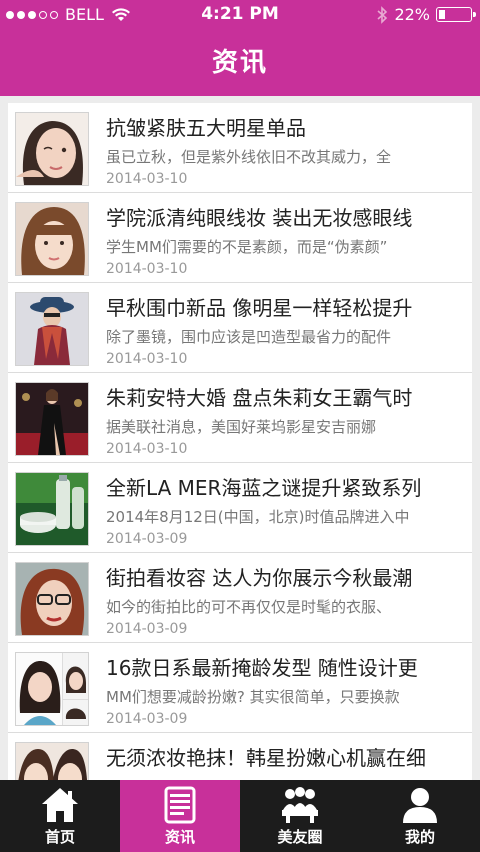 This screenshot has height=852, width=480. What do you see at coordinates (249, 157) in the screenshot?
I see `news-summary: 虽已立秋，但是紫外线依旧不改其威力，全` at bounding box center [249, 157].